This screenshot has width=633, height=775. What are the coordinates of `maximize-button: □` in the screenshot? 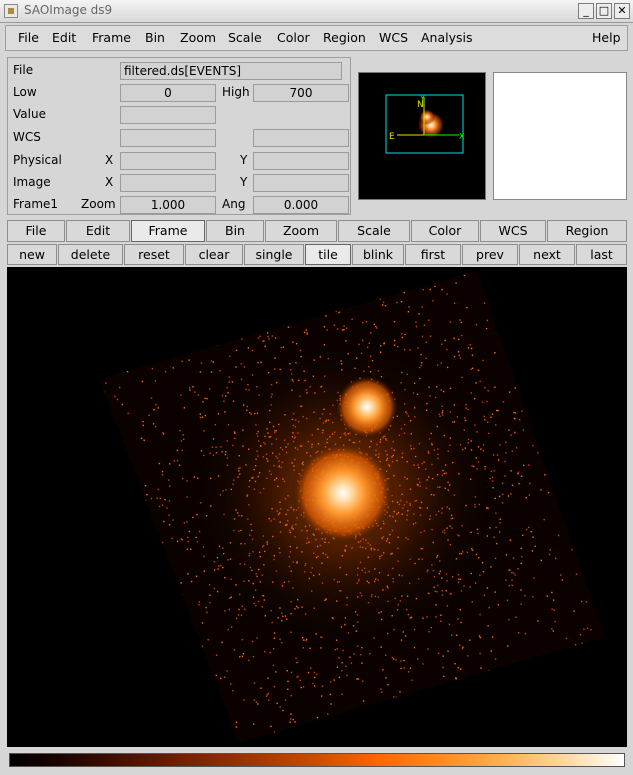 It's located at (604, 11).